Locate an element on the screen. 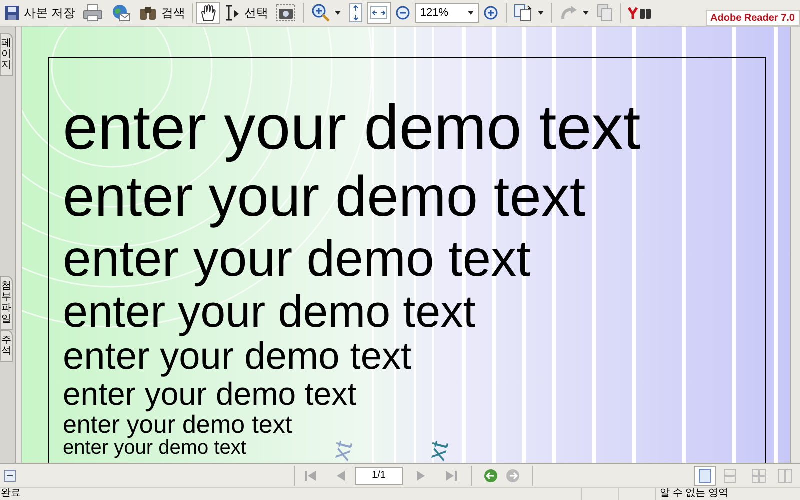  hand-tool-button is located at coordinates (208, 13).